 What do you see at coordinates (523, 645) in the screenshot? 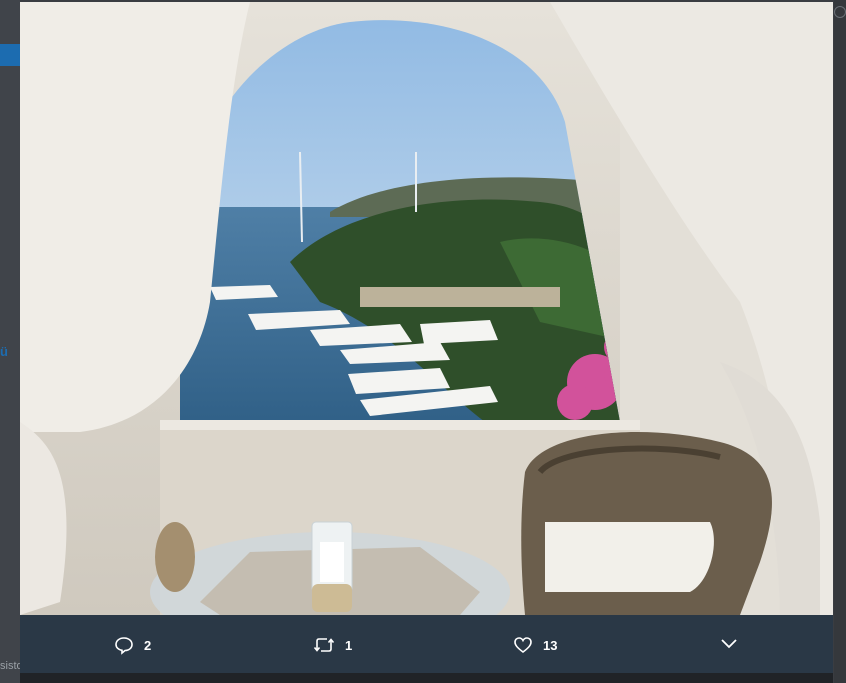
I see `heart-icon` at bounding box center [523, 645].